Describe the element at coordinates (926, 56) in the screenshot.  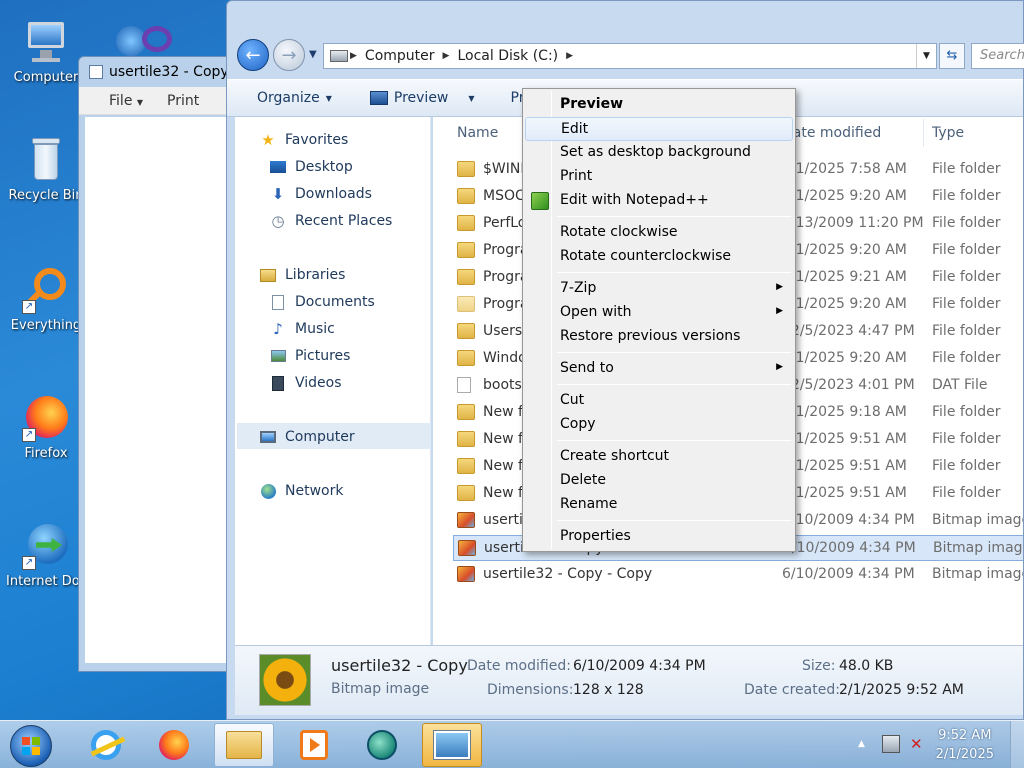
I see `address-dropdown: ▼` at that location.